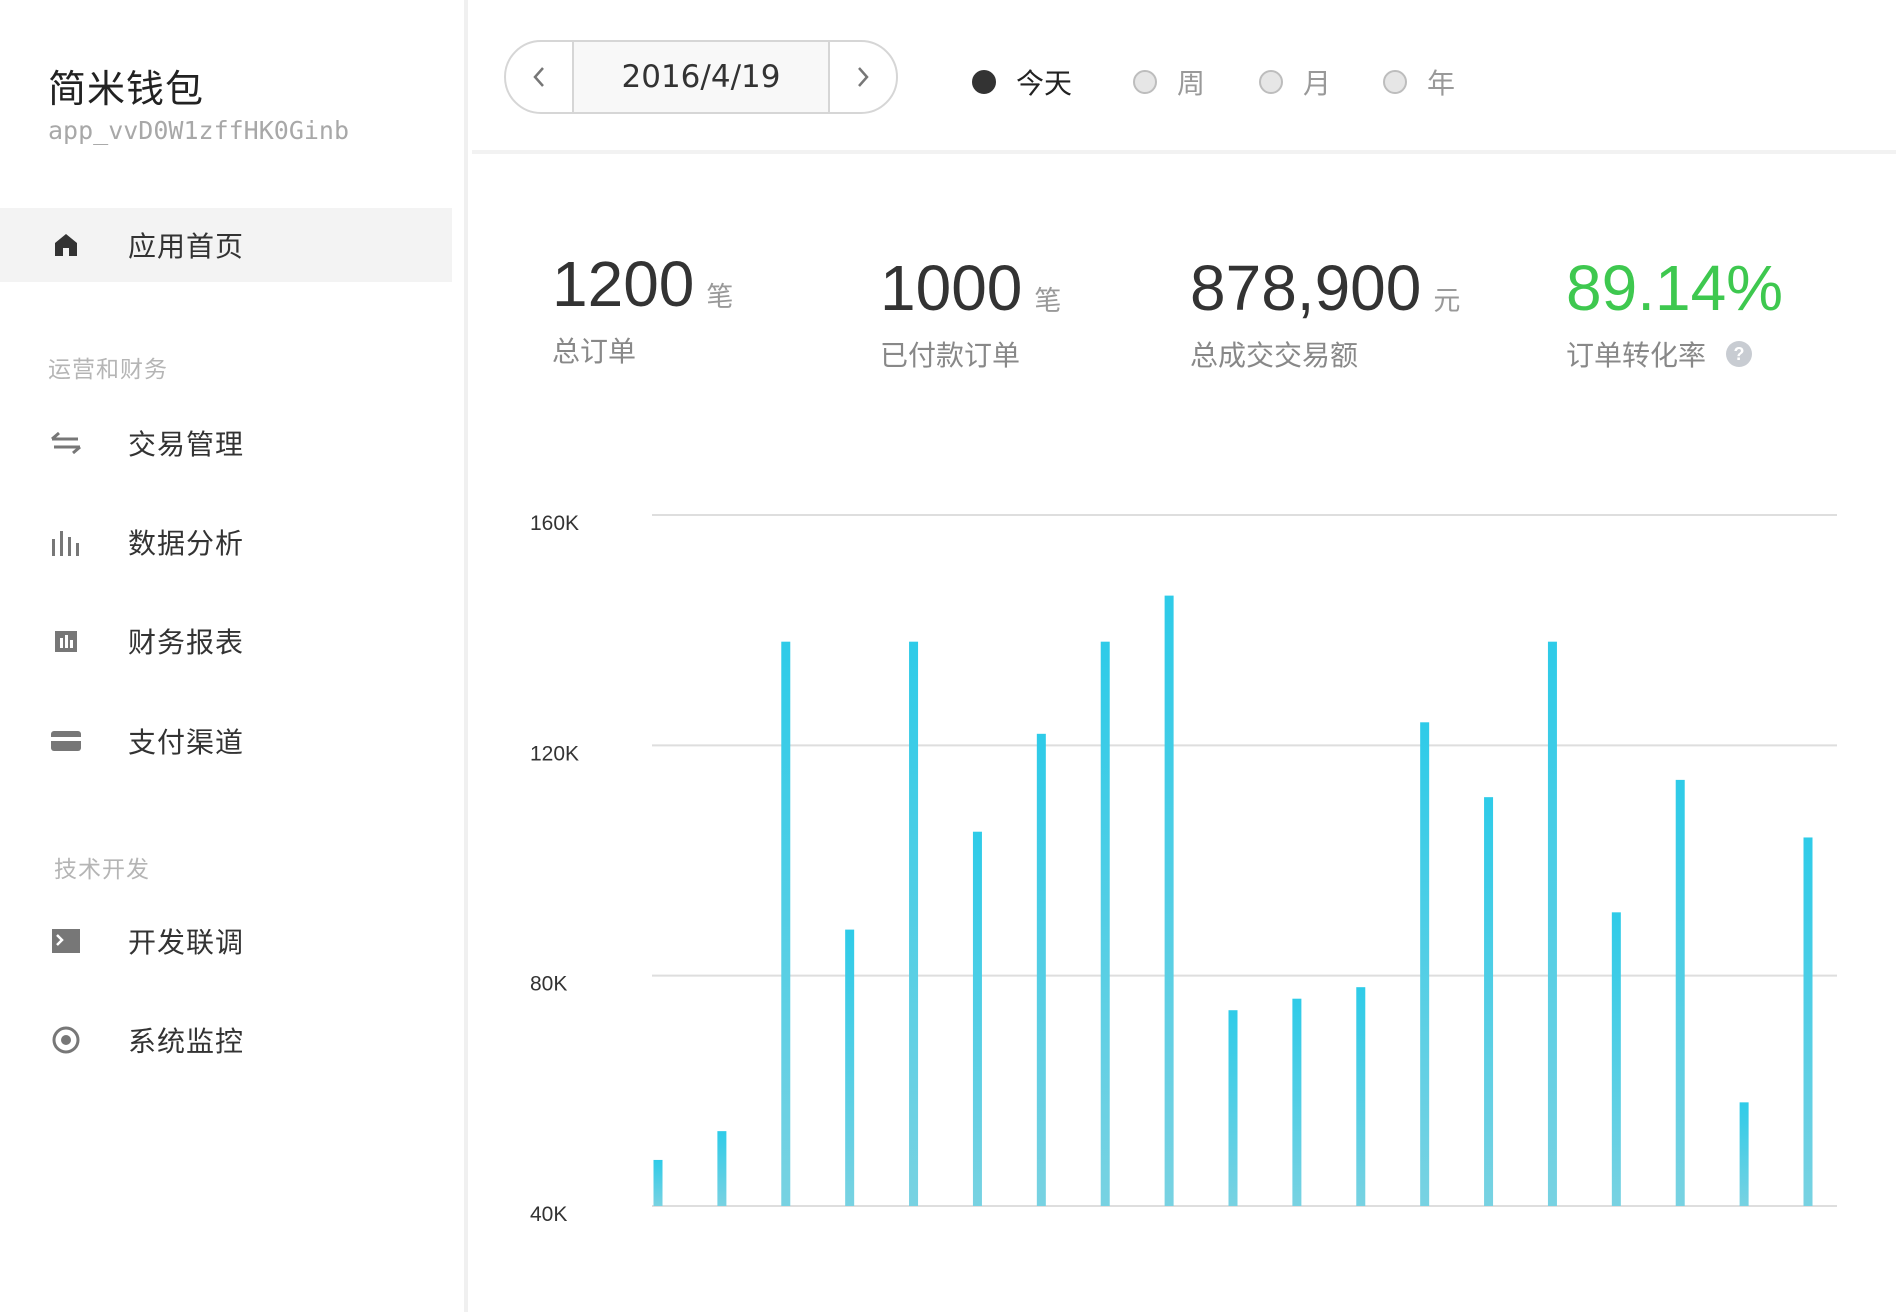 This screenshot has height=1312, width=1896. I want to click on sidebar-item-label: 支付渠道, so click(186, 742).